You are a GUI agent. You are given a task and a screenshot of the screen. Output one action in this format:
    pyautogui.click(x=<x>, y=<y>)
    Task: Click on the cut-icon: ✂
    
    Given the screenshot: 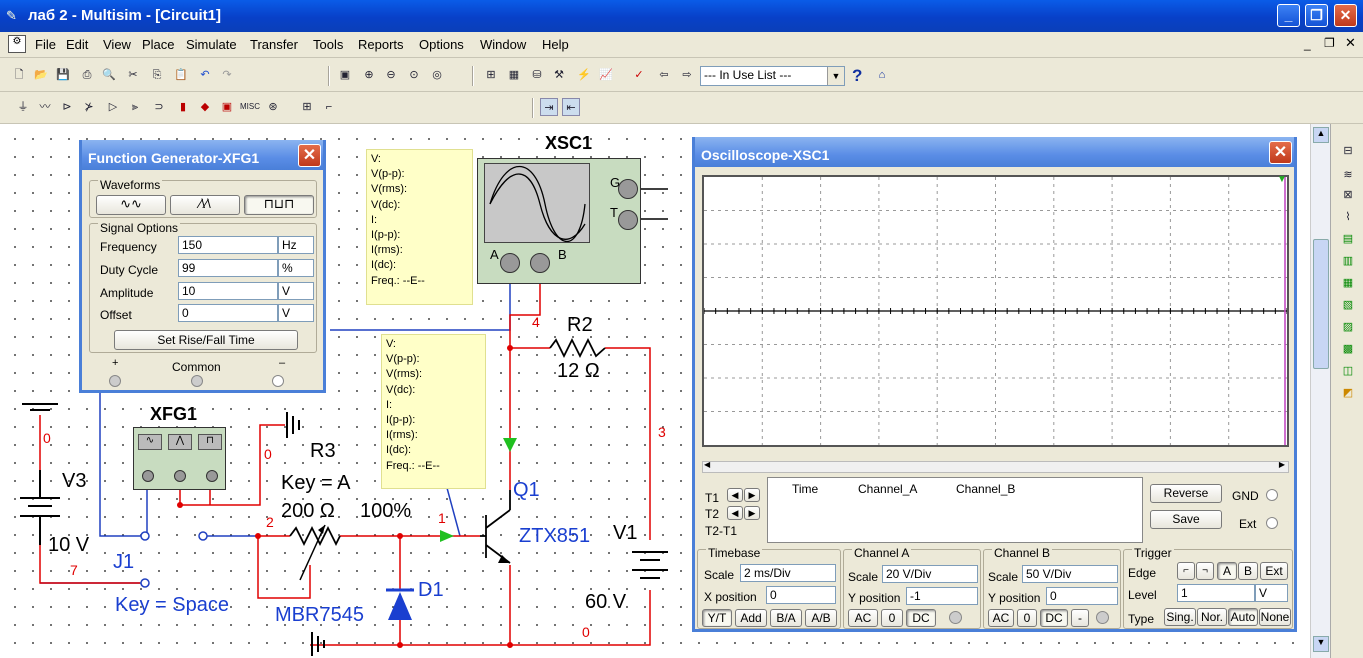 What is the action you would take?
    pyautogui.click(x=133, y=75)
    